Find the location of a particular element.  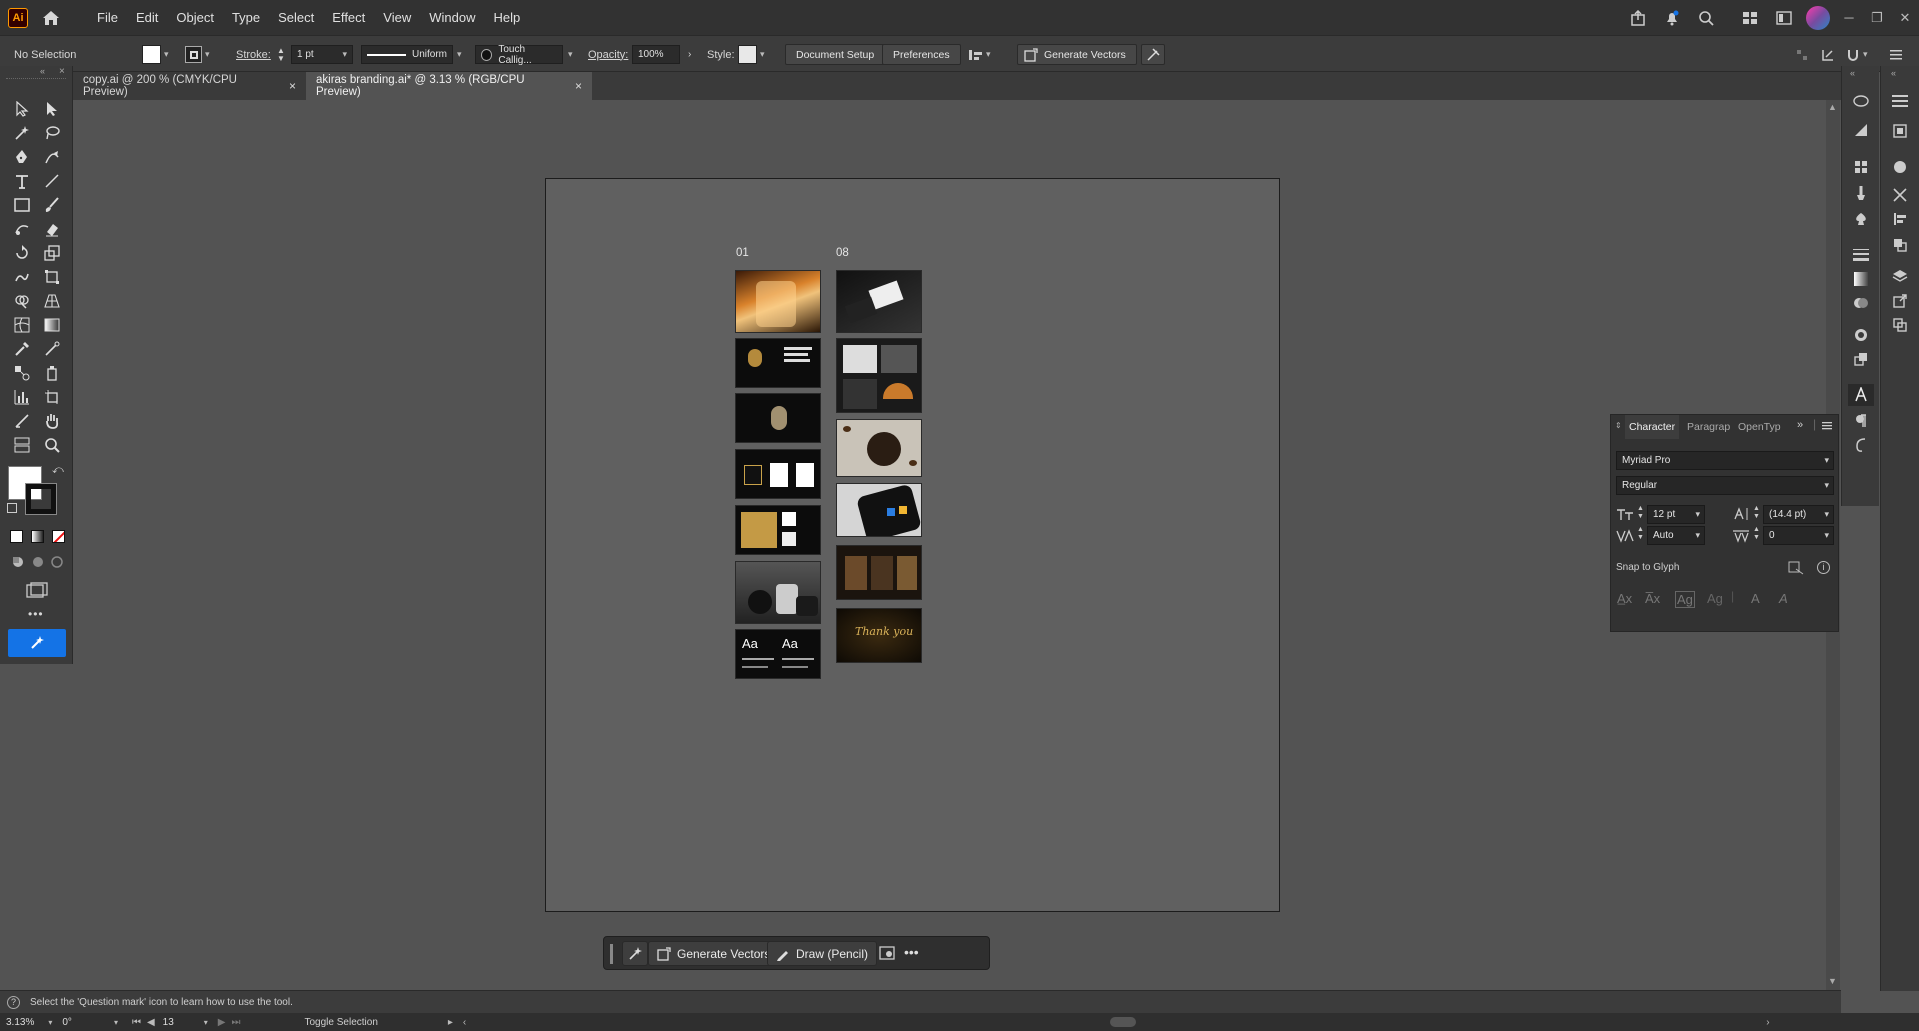

artboards-icon is located at coordinates (1900, 325).